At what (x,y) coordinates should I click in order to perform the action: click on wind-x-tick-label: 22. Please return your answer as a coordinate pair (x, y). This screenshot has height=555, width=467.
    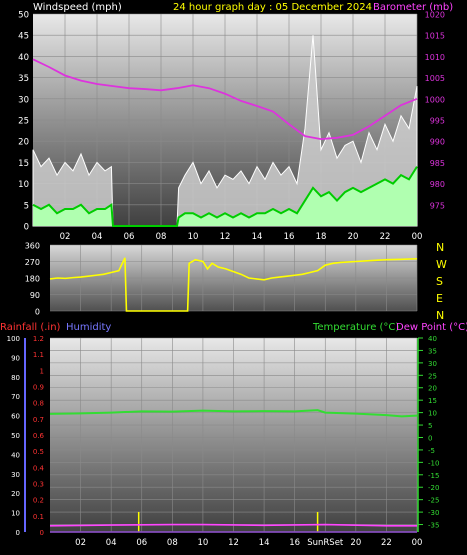
    Looking at the image, I should click on (385, 237).